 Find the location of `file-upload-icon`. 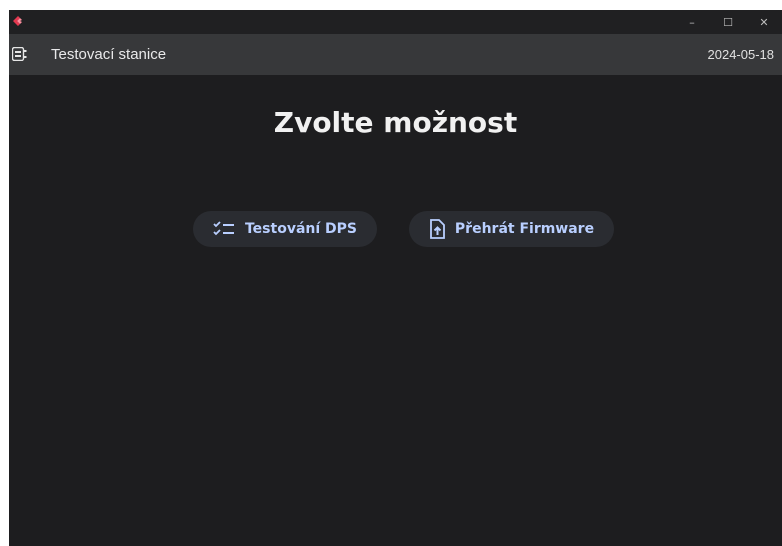

file-upload-icon is located at coordinates (437, 229).